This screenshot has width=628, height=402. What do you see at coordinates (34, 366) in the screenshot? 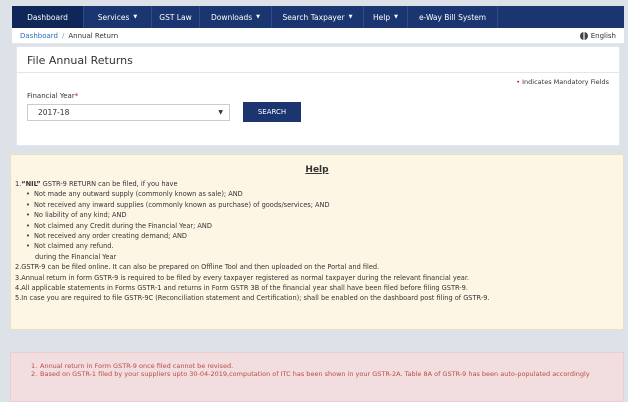
I see `notice-number: 1.` at bounding box center [34, 366].